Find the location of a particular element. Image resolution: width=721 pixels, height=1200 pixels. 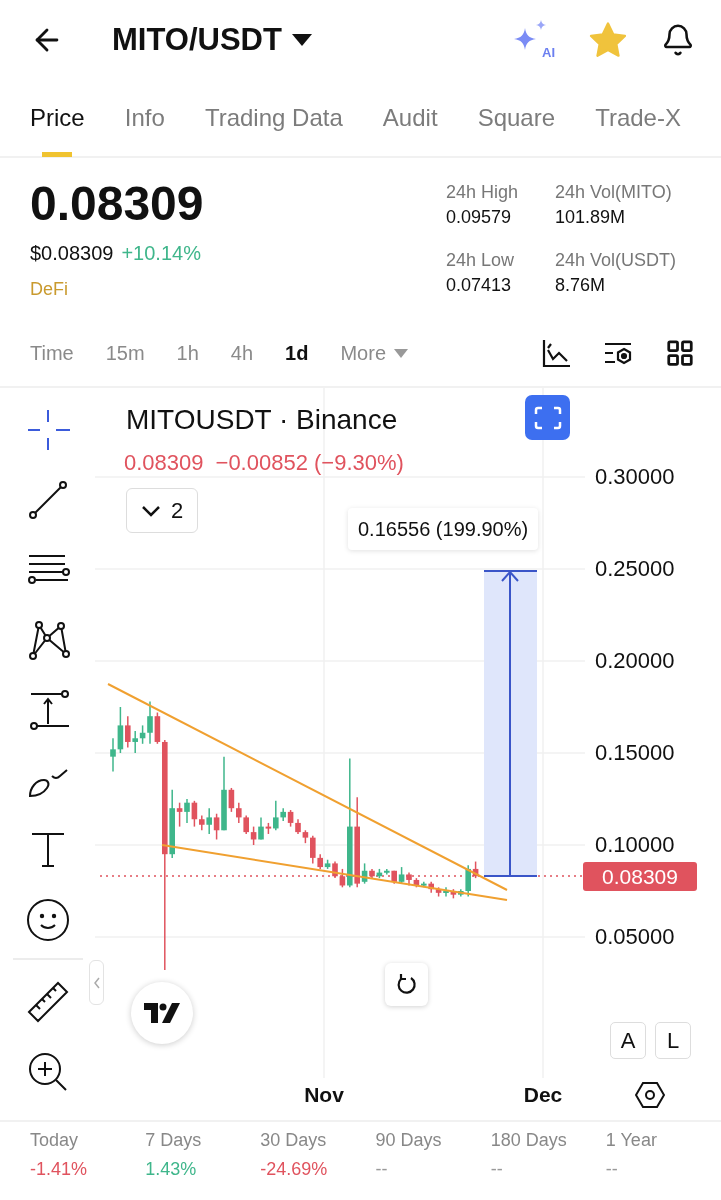

last-price: 0.08309 is located at coordinates (117, 204).